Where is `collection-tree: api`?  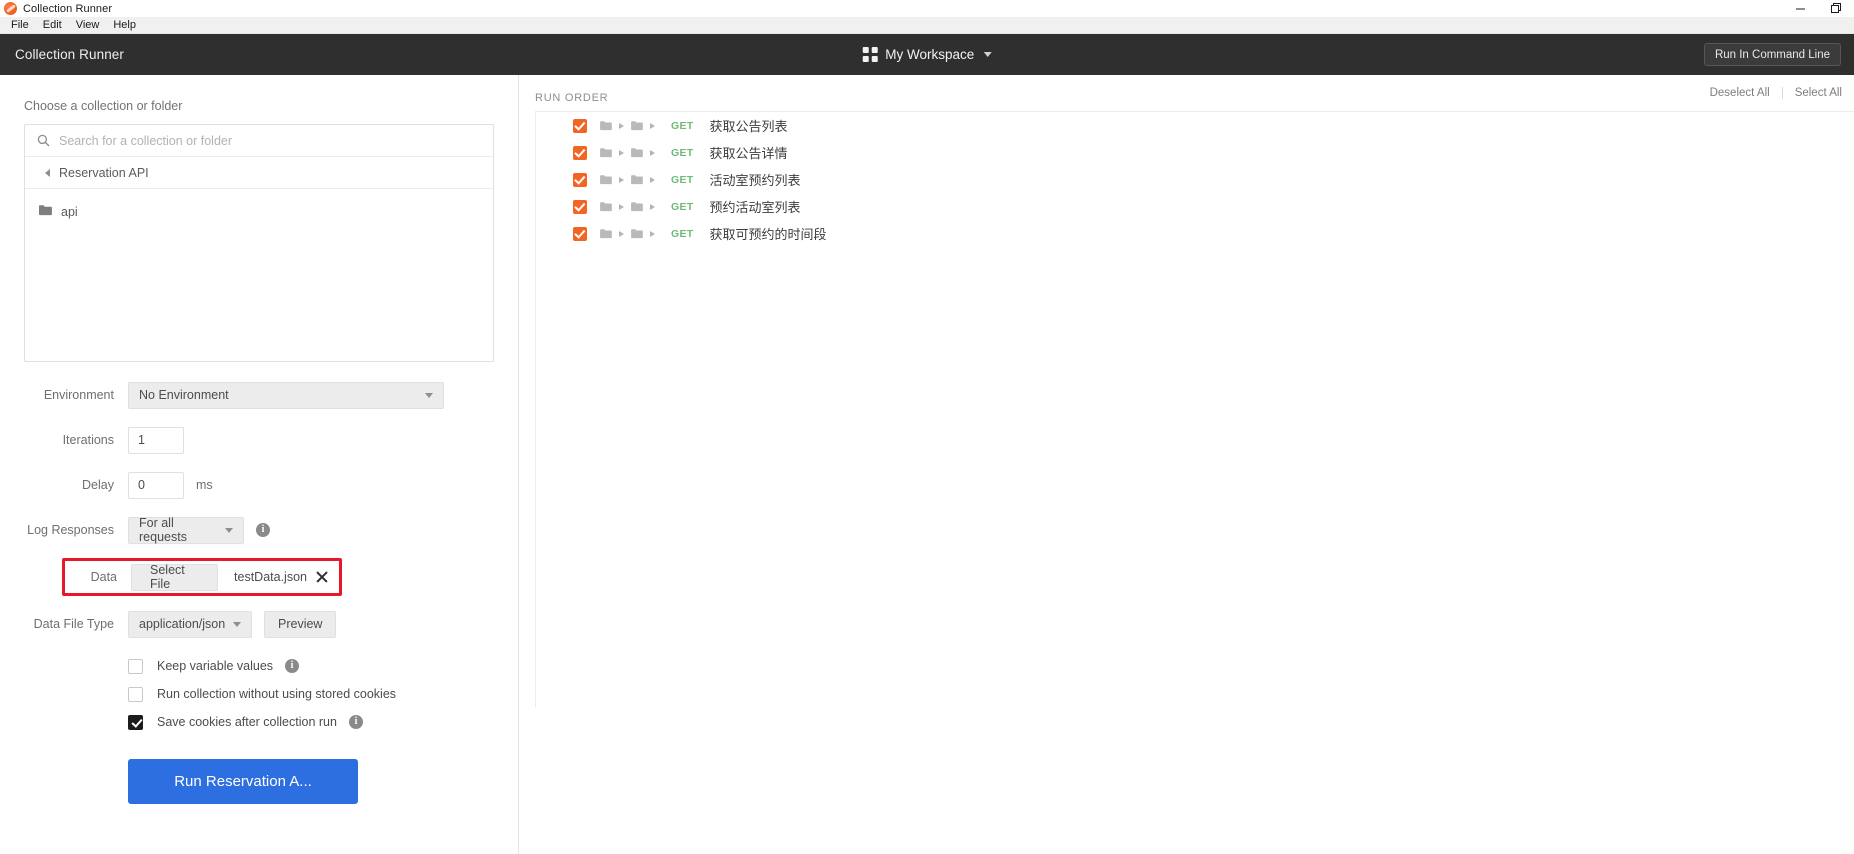
collection-tree: api is located at coordinates (259, 207).